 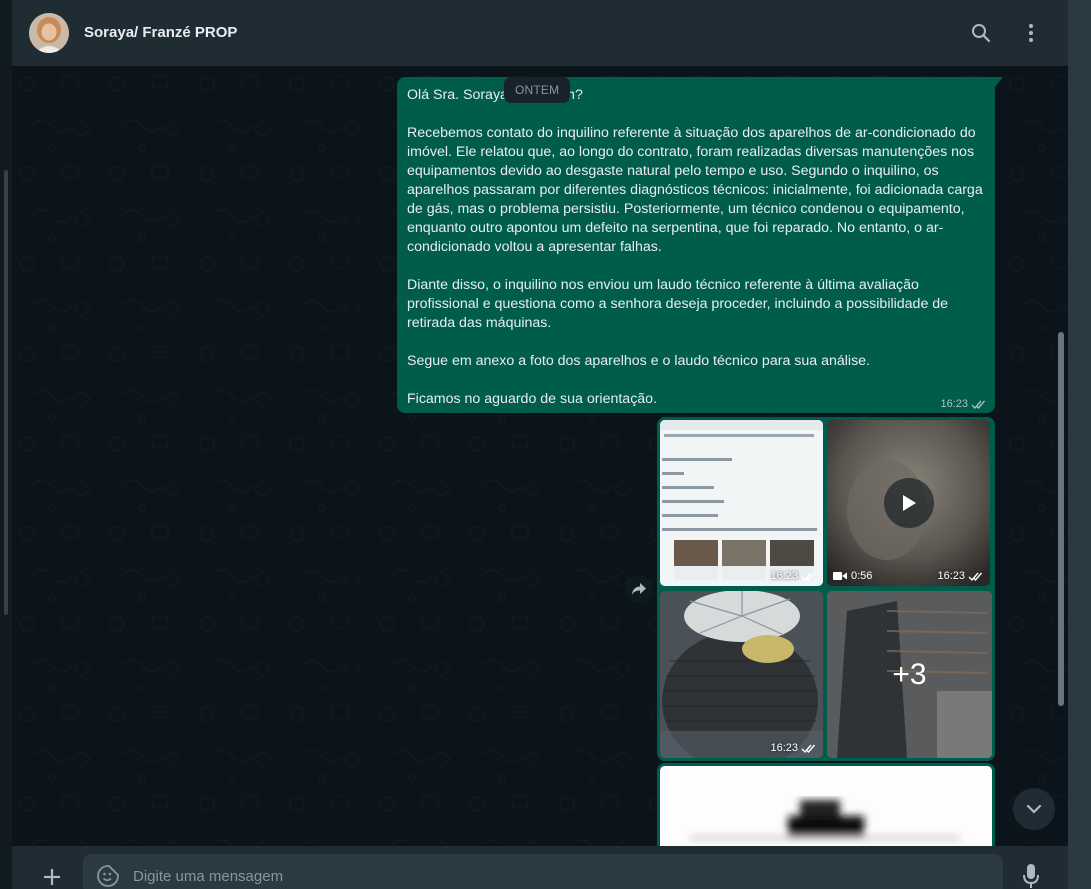 What do you see at coordinates (160, 32) in the screenshot?
I see `contact-name: Soraya/ Franzé PROP` at bounding box center [160, 32].